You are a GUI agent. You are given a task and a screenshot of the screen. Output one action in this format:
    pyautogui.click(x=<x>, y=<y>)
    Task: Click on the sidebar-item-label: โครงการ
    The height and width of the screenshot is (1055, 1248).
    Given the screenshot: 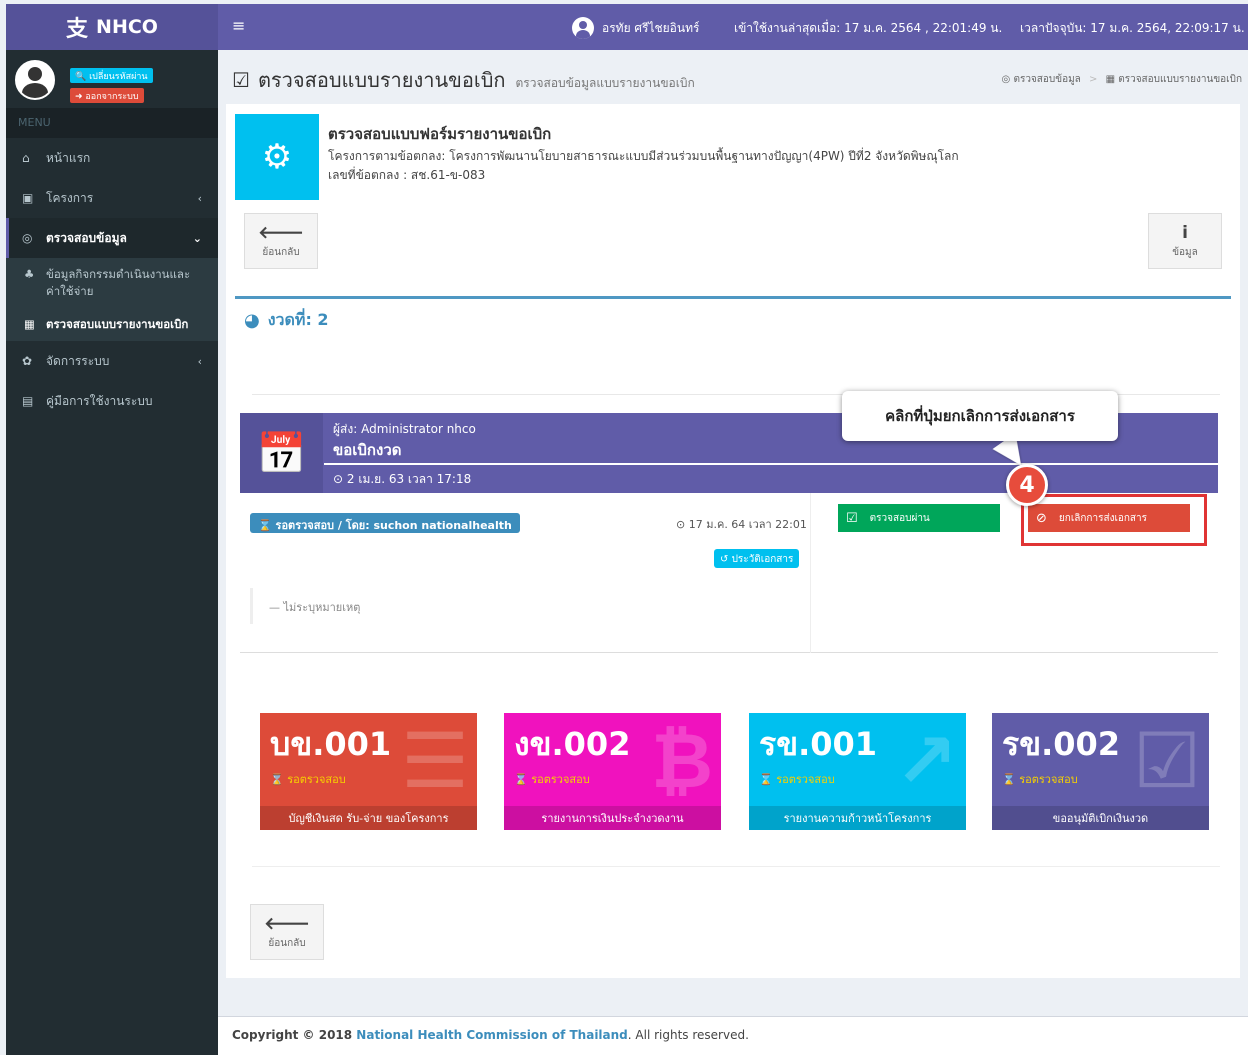 What is the action you would take?
    pyautogui.click(x=70, y=197)
    